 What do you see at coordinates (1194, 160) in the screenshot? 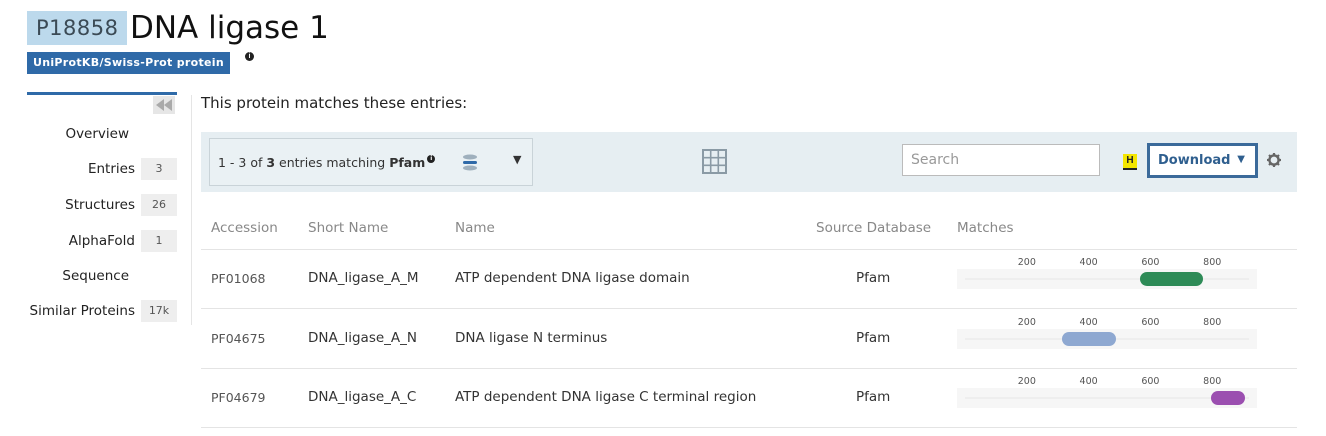
I see `download-label: Download` at bounding box center [1194, 160].